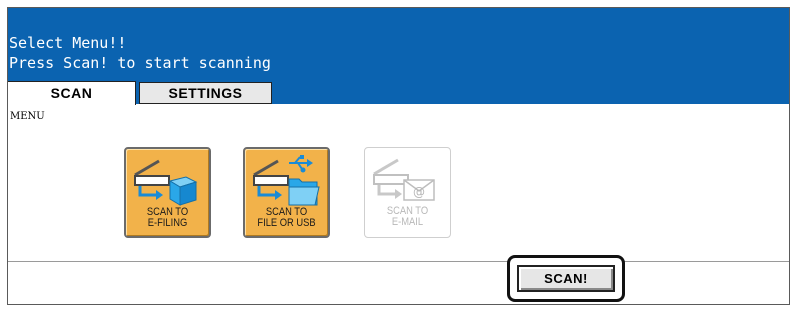 The image size is (797, 311). What do you see at coordinates (205, 93) in the screenshot?
I see `tab-settings: SETTINGS` at bounding box center [205, 93].